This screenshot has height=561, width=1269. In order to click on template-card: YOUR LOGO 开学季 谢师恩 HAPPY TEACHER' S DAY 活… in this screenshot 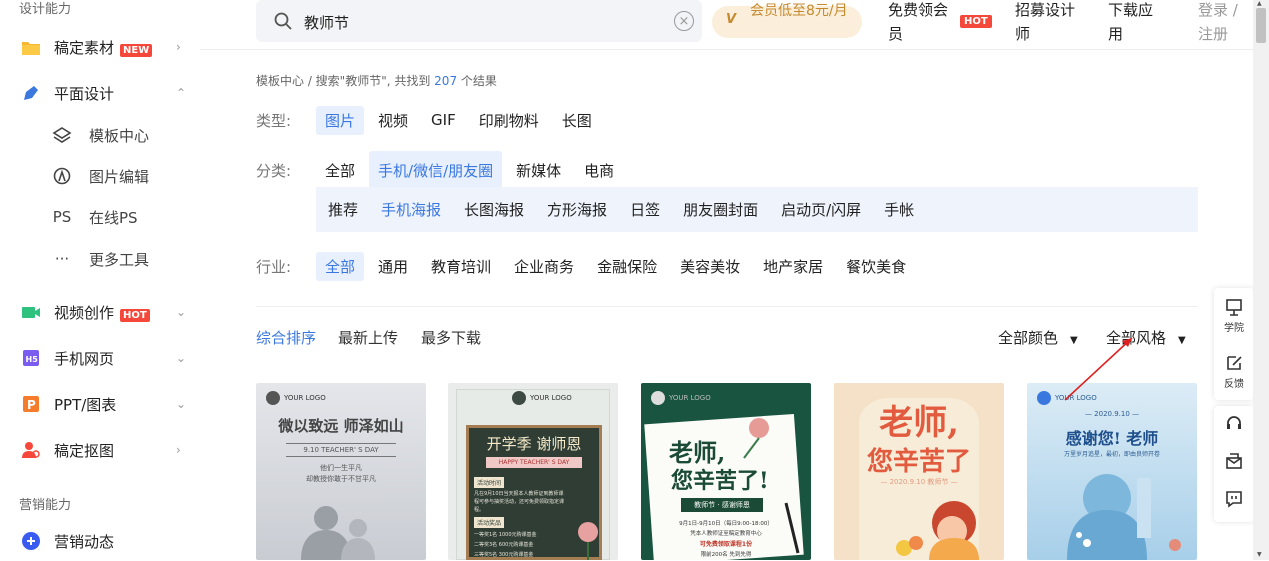, I will do `click(533, 471)`.